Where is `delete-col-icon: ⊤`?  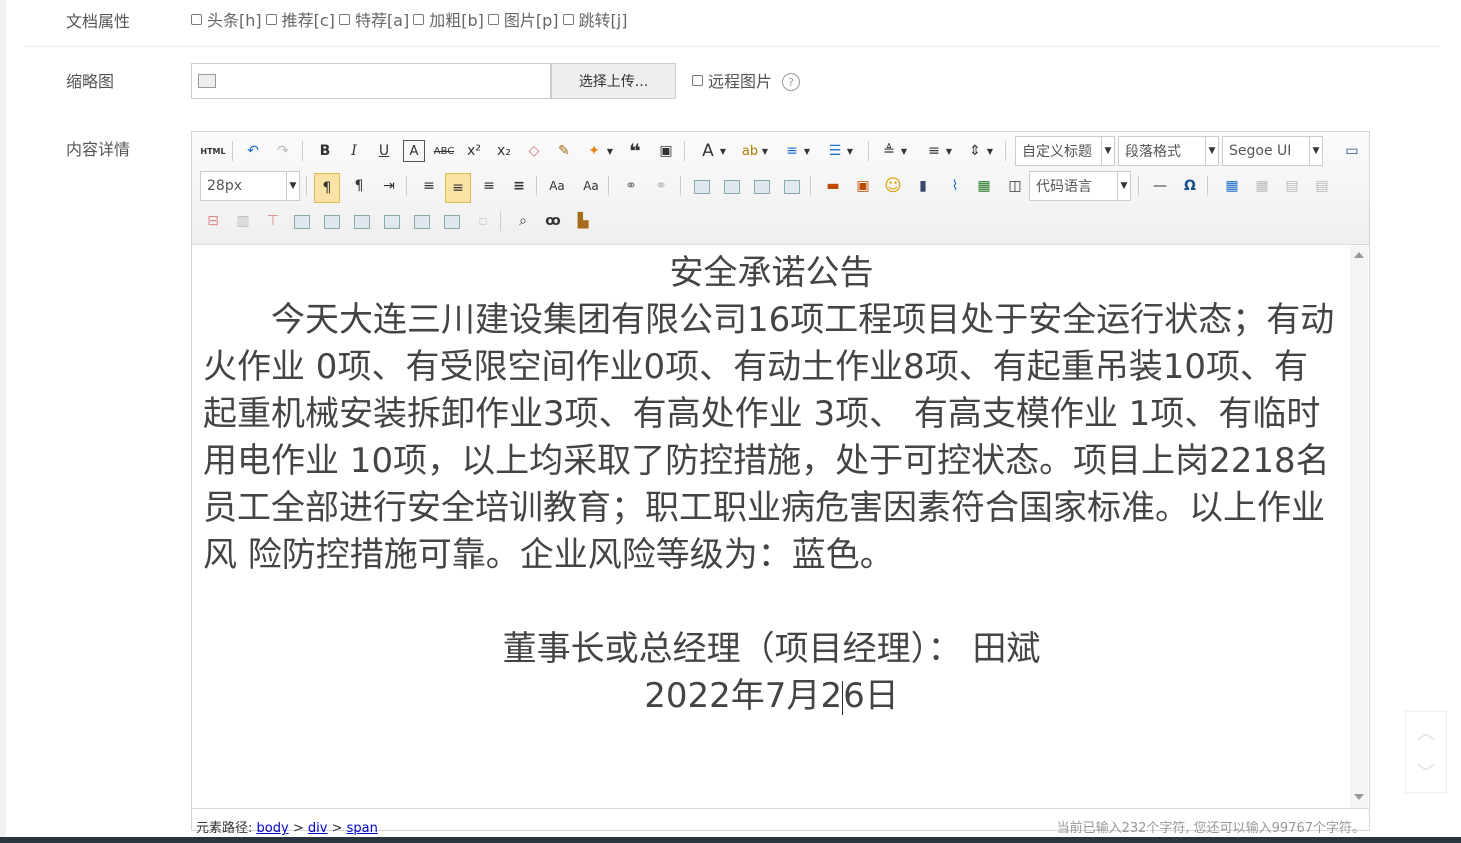 delete-col-icon: ⊤ is located at coordinates (273, 221).